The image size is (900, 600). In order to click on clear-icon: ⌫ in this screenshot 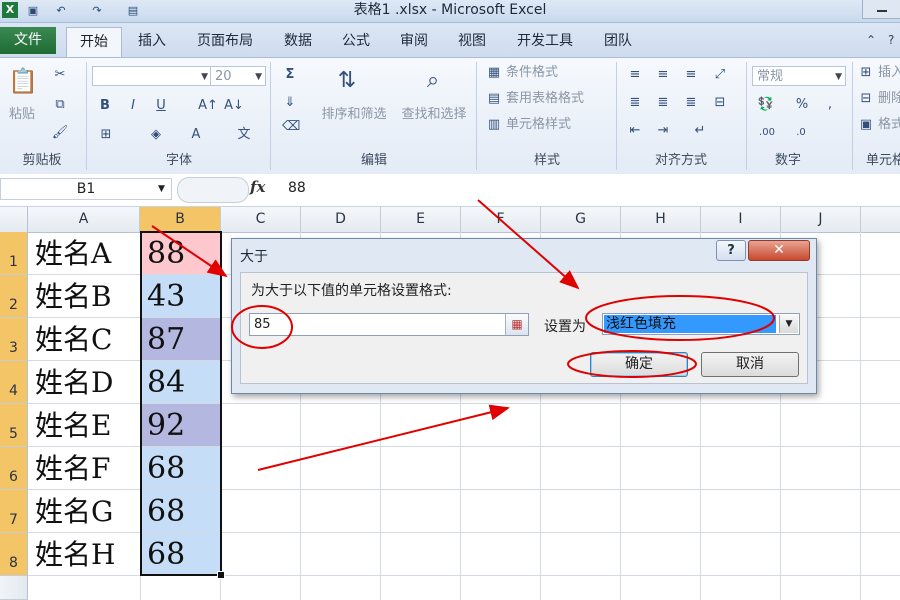, I will do `click(291, 127)`.